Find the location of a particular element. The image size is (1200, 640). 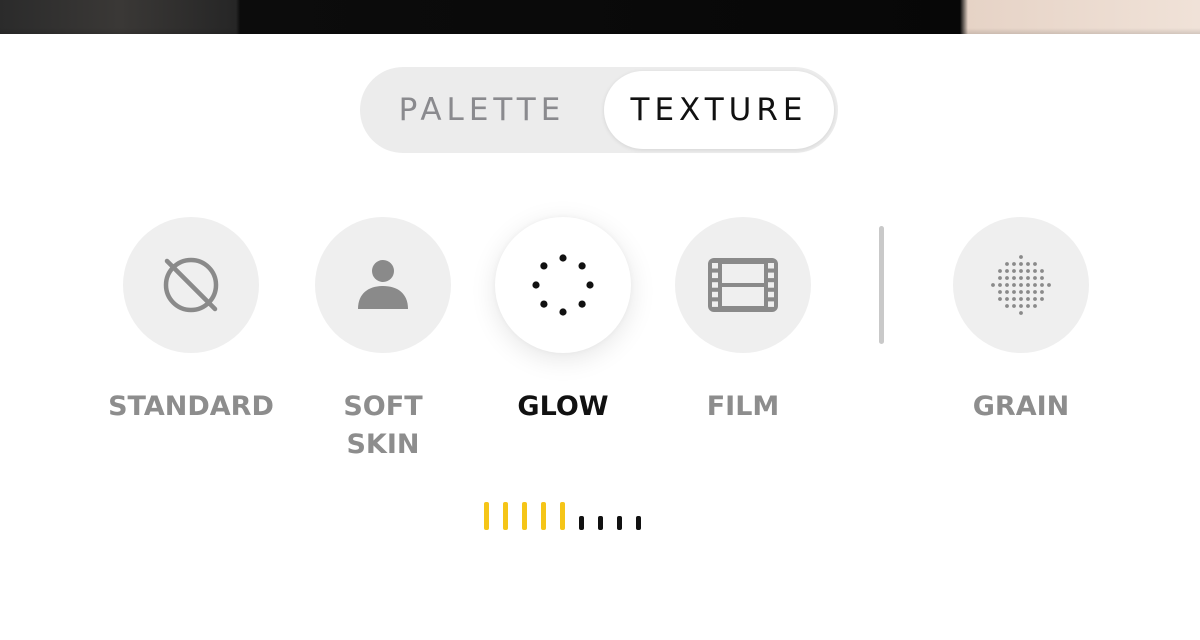

glow-option-button is located at coordinates (563, 285).